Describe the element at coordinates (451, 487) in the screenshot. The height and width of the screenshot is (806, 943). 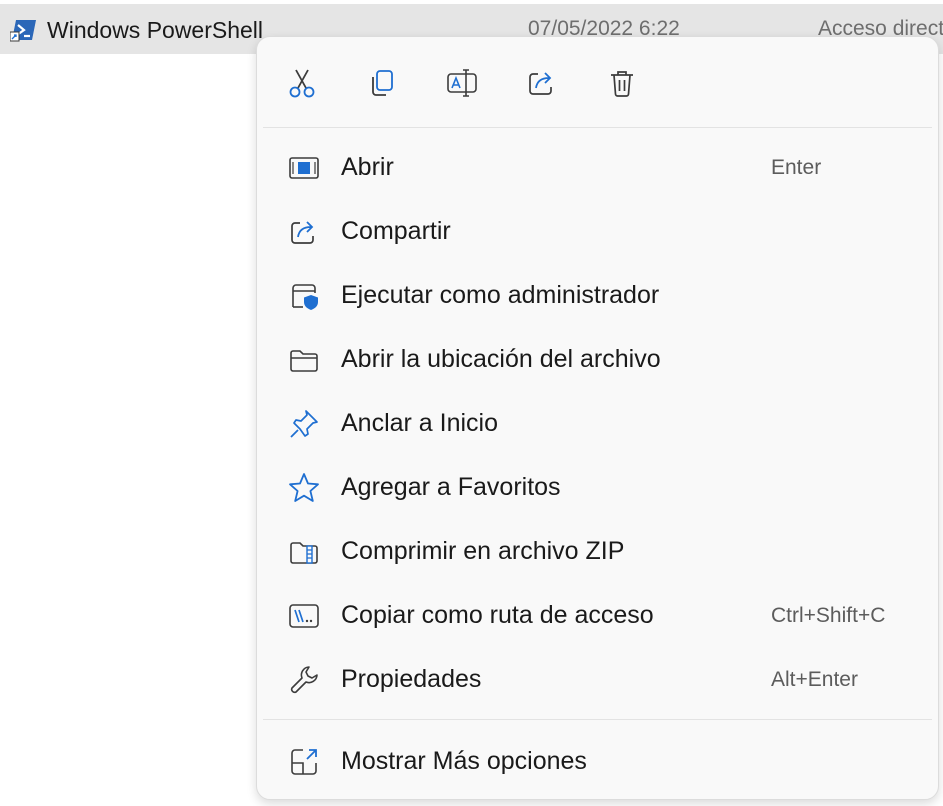
I see `menu-item-label: Agregar a Favoritos` at that location.